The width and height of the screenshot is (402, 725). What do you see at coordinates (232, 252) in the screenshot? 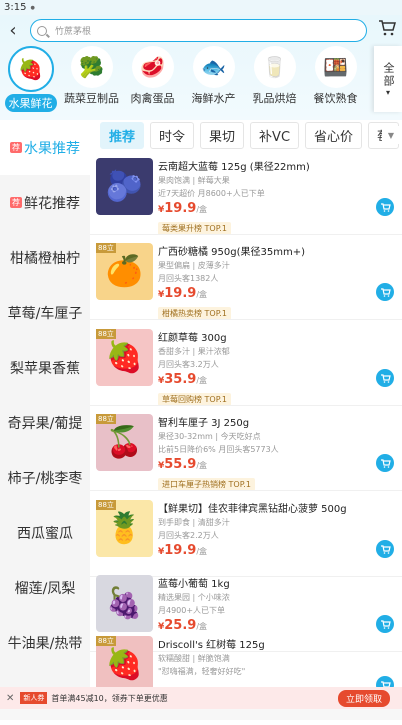
I see `product-name: 广西砂糖橘 950g(果径35mm+)` at bounding box center [232, 252].